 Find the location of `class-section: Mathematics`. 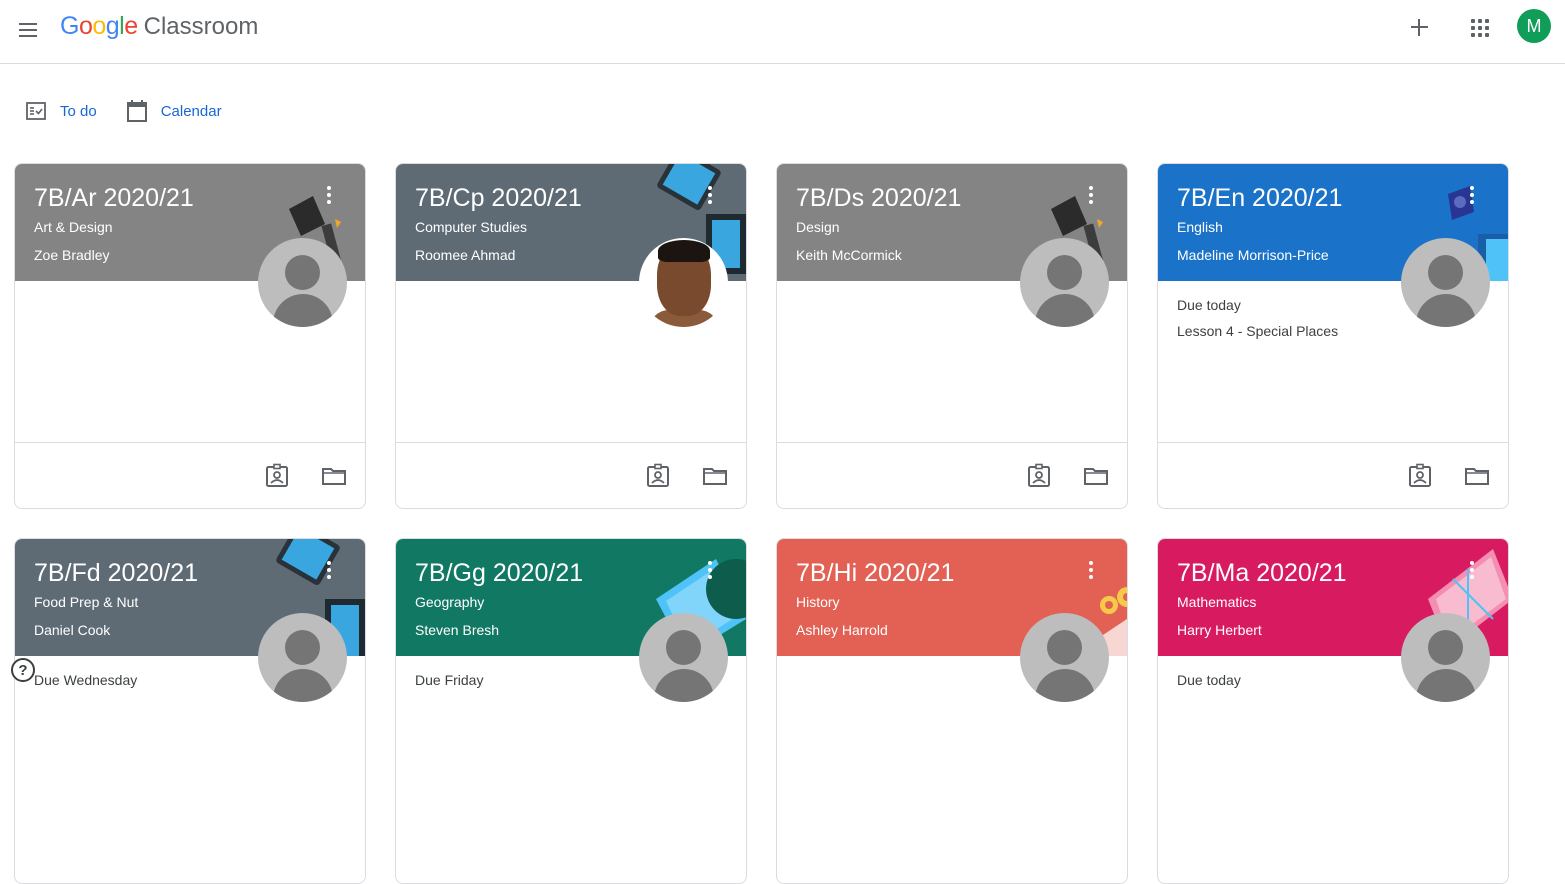

class-section: Mathematics is located at coordinates (1217, 602).